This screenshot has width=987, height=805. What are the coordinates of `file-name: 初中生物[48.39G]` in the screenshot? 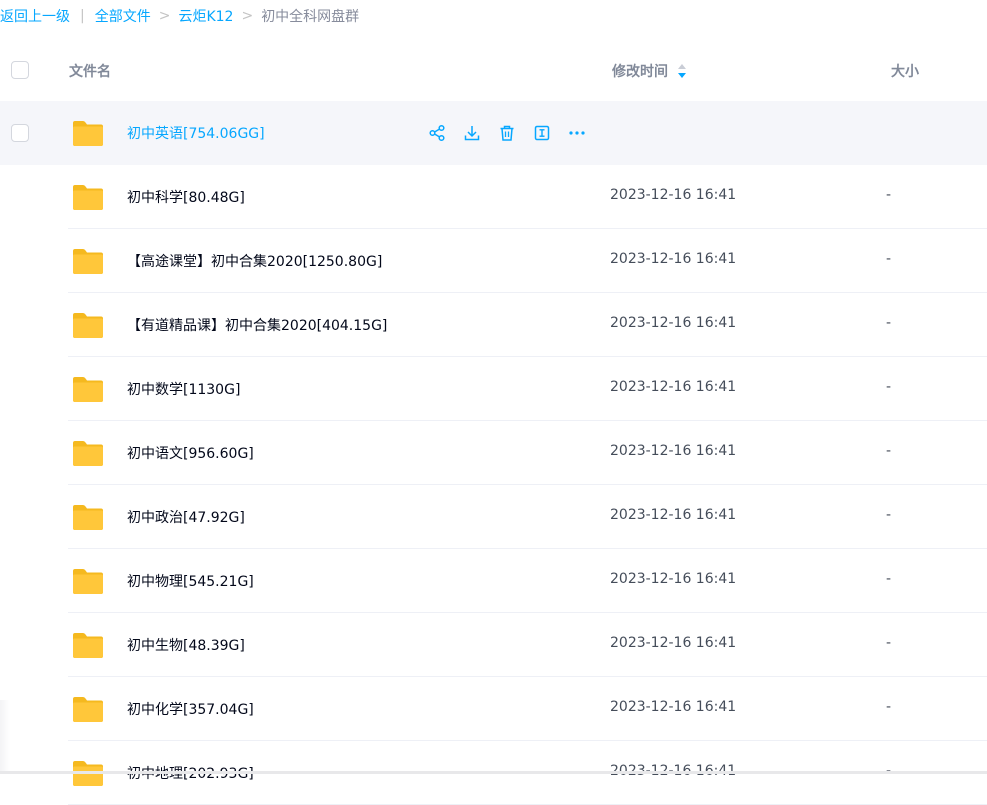 It's located at (186, 645).